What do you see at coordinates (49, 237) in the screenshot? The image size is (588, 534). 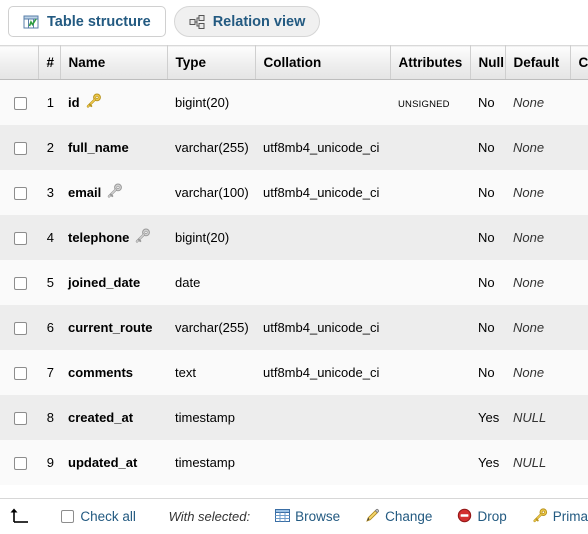 I see `row-number: 4` at bounding box center [49, 237].